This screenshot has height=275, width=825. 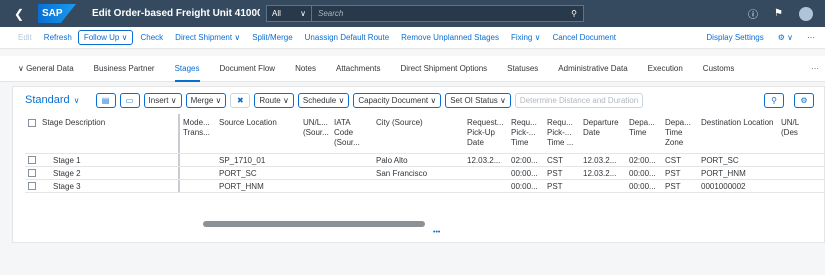 I want to click on remove-unplanned-stages-button: Remove Unplanned Stages, so click(x=450, y=37).